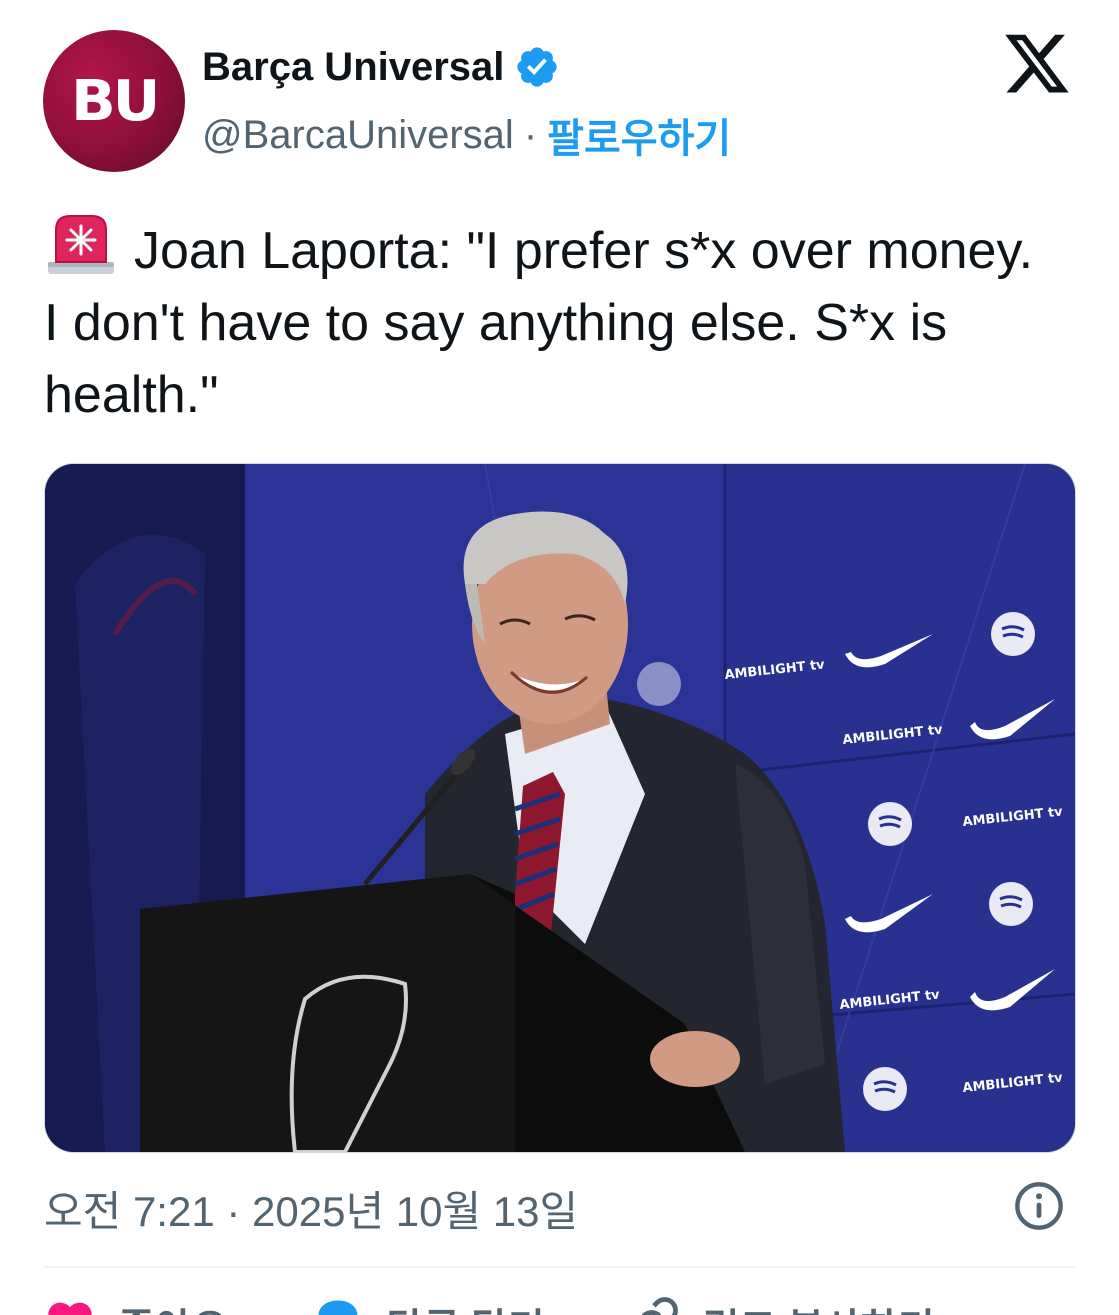 This screenshot has width=1119, height=1315. I want to click on copy-link-button: 링크 복사하기, so click(782, 1305).